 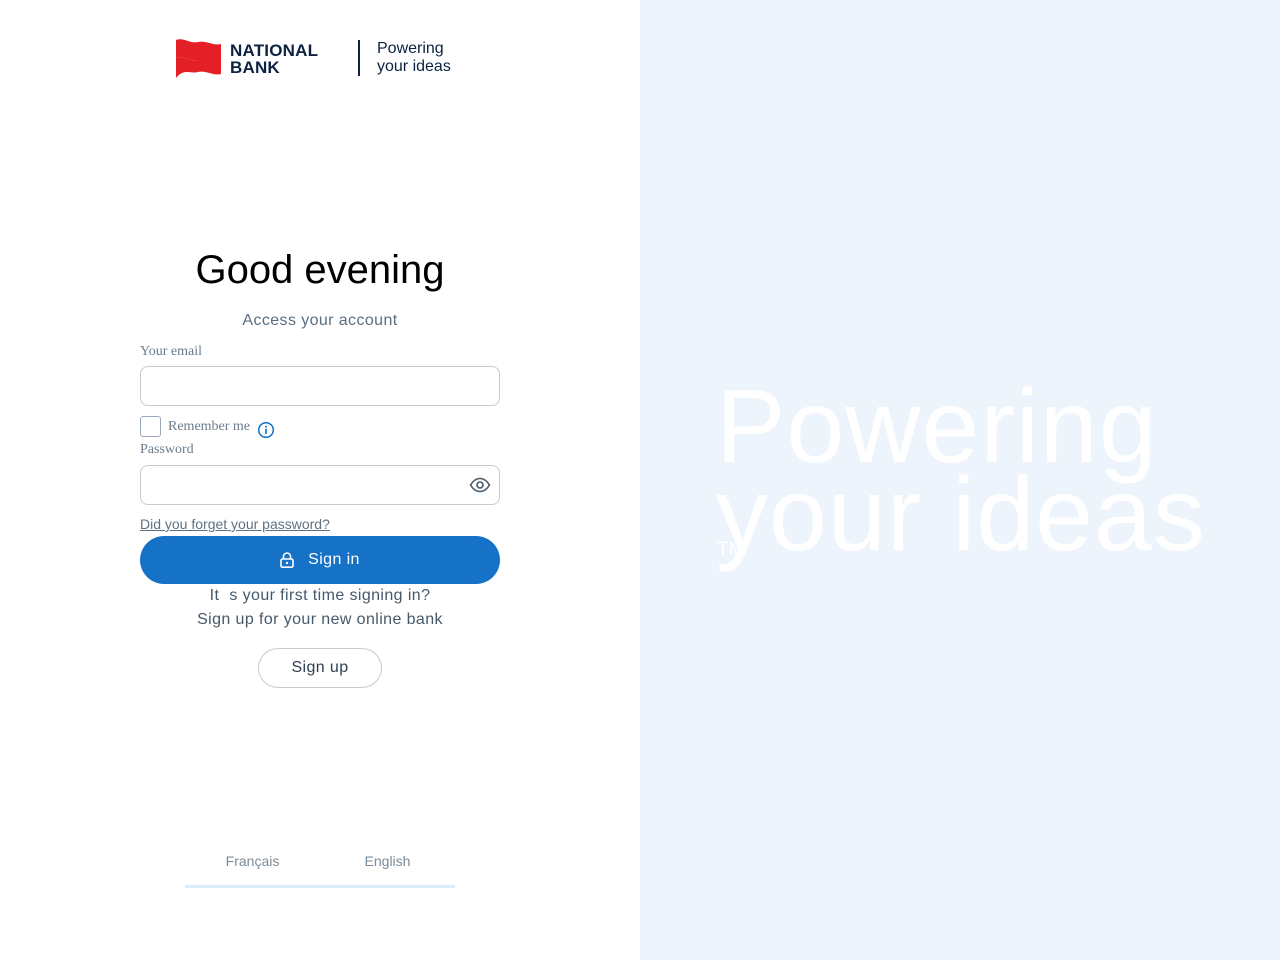 What do you see at coordinates (320, 386) in the screenshot?
I see `email-input` at bounding box center [320, 386].